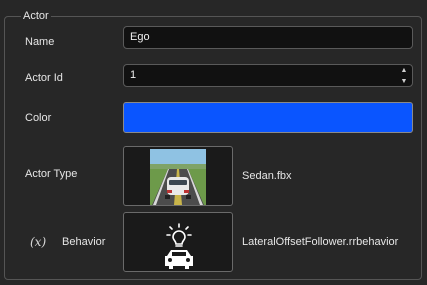 The width and height of the screenshot is (427, 285). What do you see at coordinates (140, 37) in the screenshot?
I see `name-value: Ego` at bounding box center [140, 37].